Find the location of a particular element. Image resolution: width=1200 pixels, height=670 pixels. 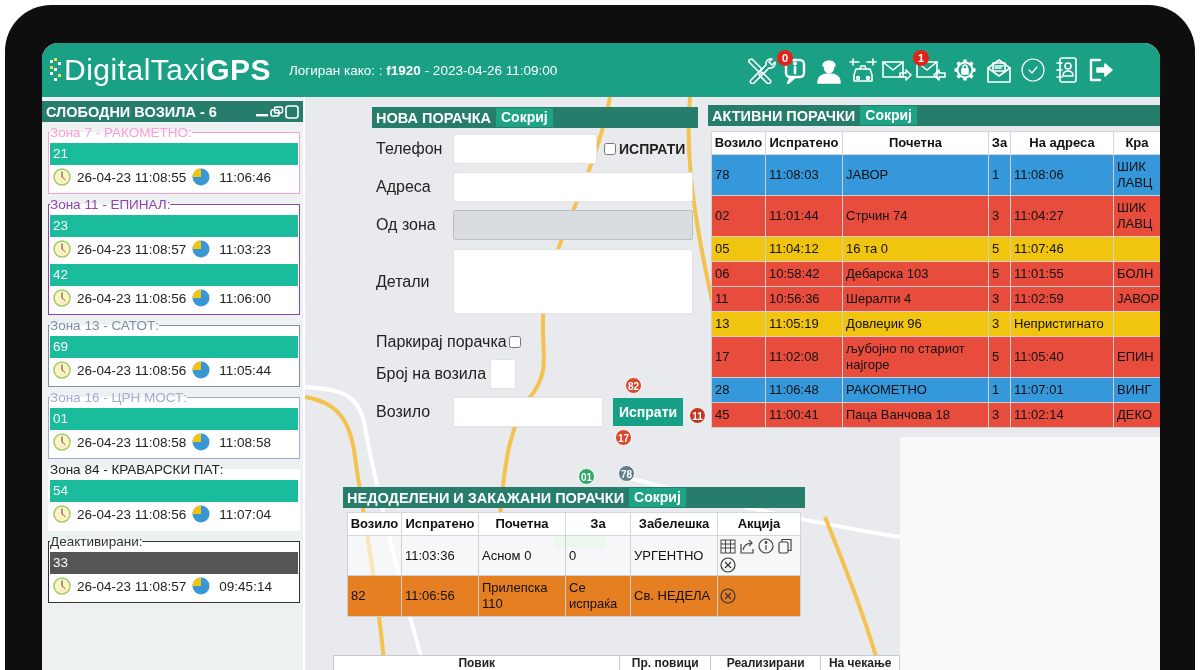

timestamp: 26-04-23 11:08:56 is located at coordinates (132, 514).